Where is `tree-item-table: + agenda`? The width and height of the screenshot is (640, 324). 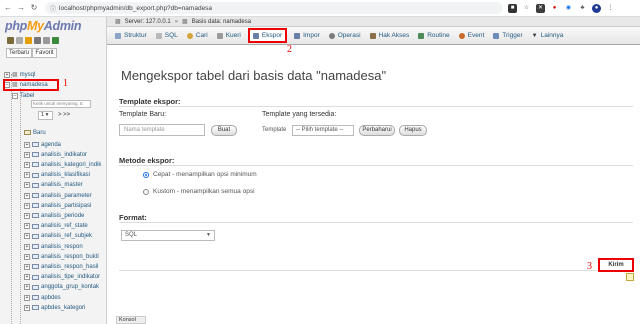 tree-item-table: + agenda is located at coordinates (42, 144).